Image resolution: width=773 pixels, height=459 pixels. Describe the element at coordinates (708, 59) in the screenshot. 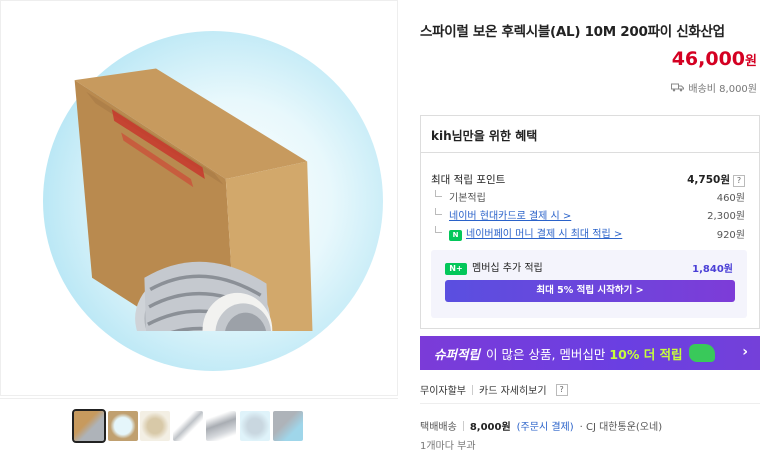

I see `price-value: 46,000` at that location.